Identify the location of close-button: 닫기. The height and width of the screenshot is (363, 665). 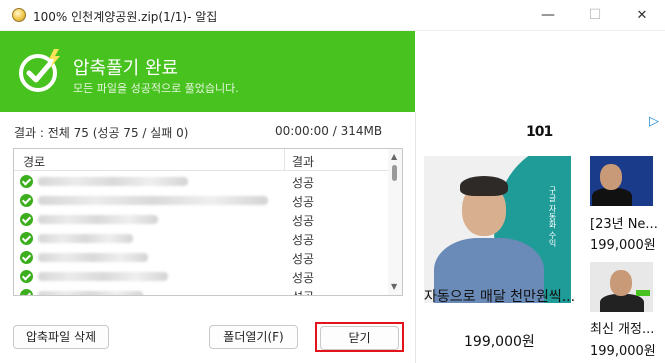
(359, 338).